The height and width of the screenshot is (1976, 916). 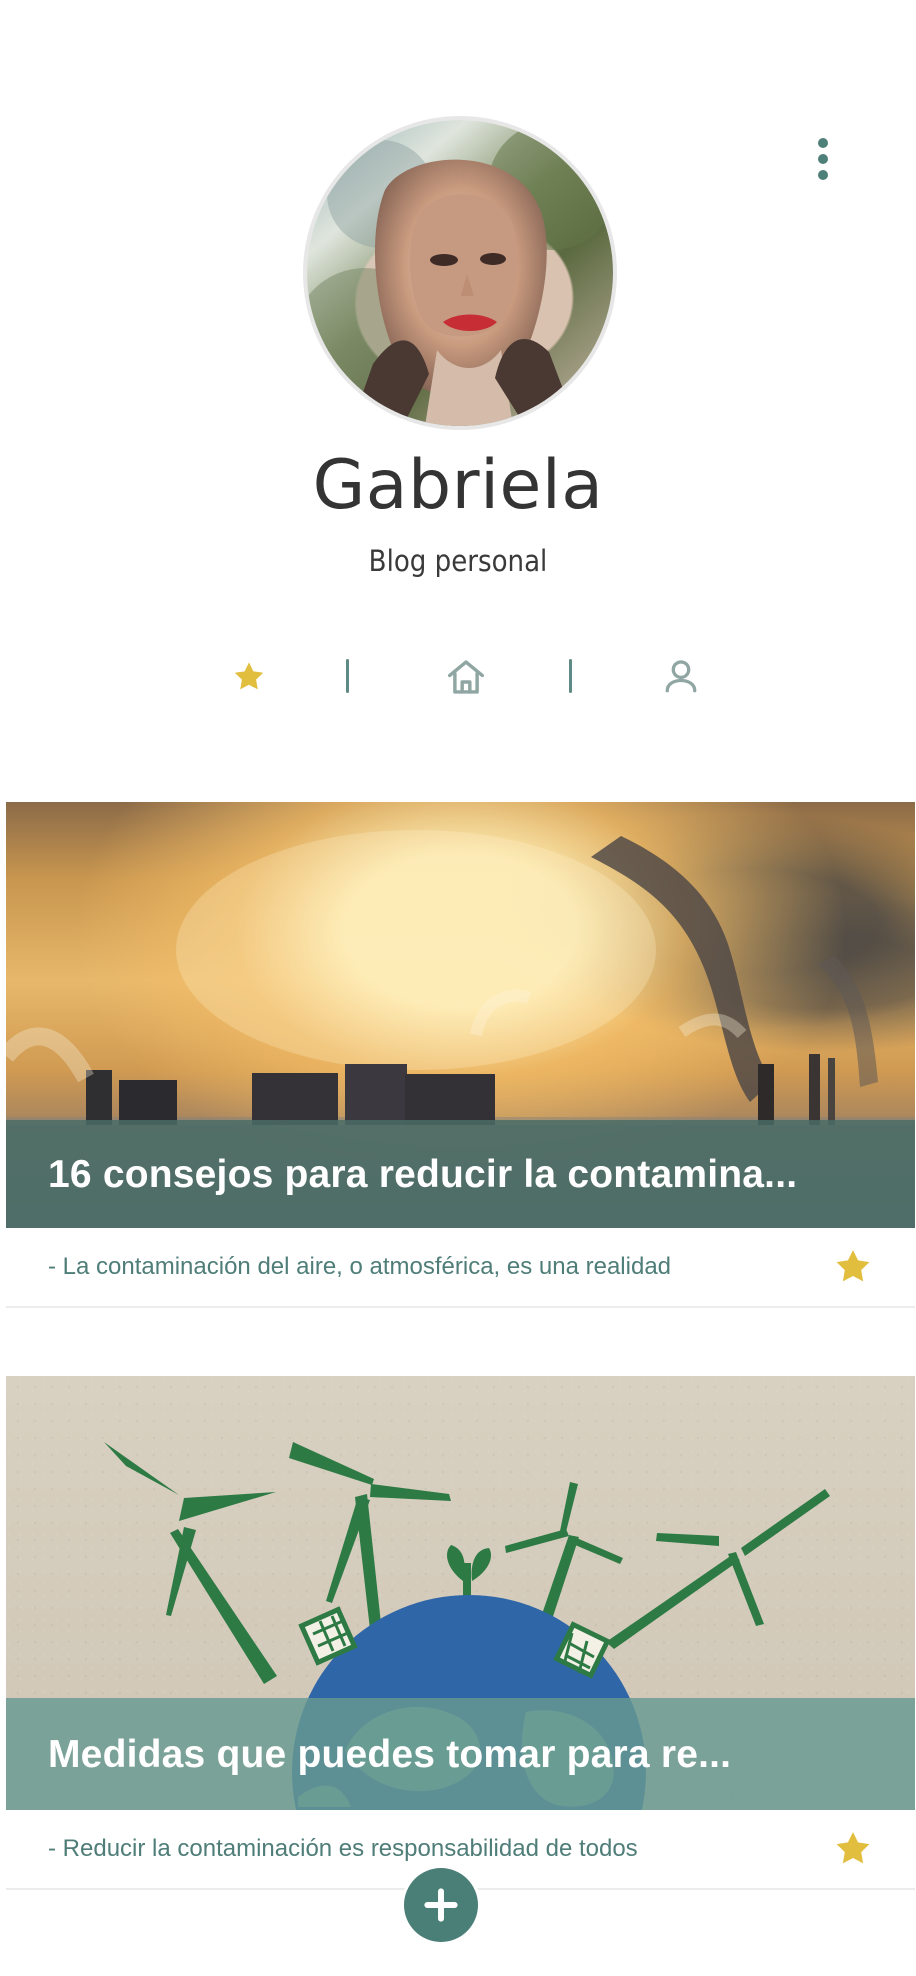 What do you see at coordinates (458, 561) in the screenshot?
I see `profile-subtitle: Blog personal` at bounding box center [458, 561].